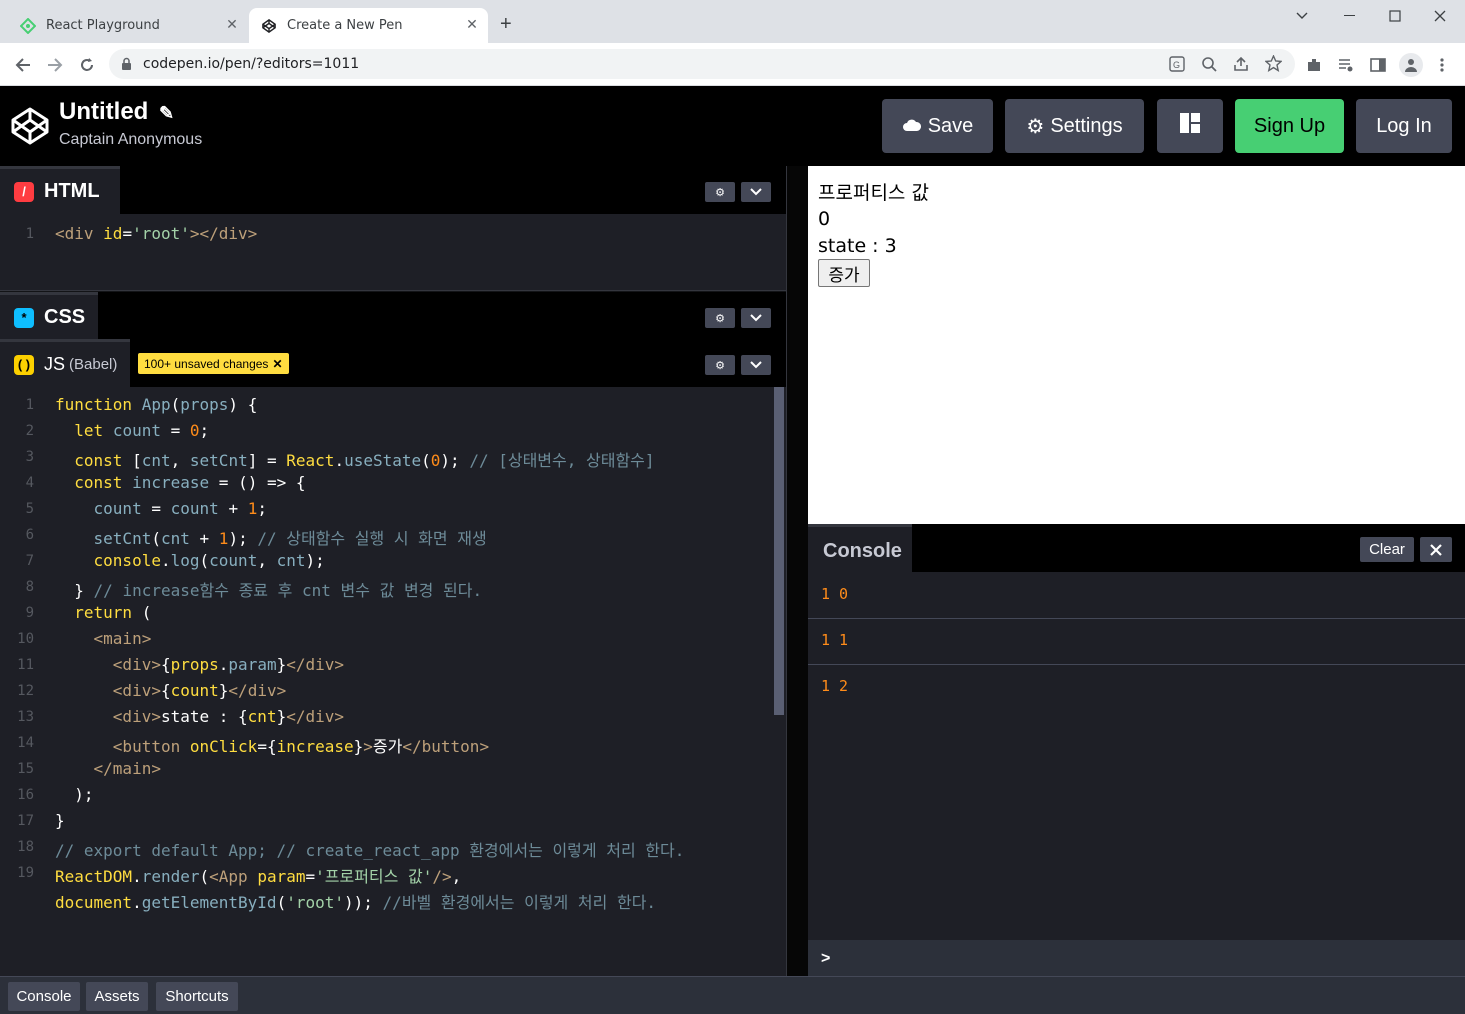 The width and height of the screenshot is (1465, 1014). I want to click on js-icon: ( ), so click(24, 364).